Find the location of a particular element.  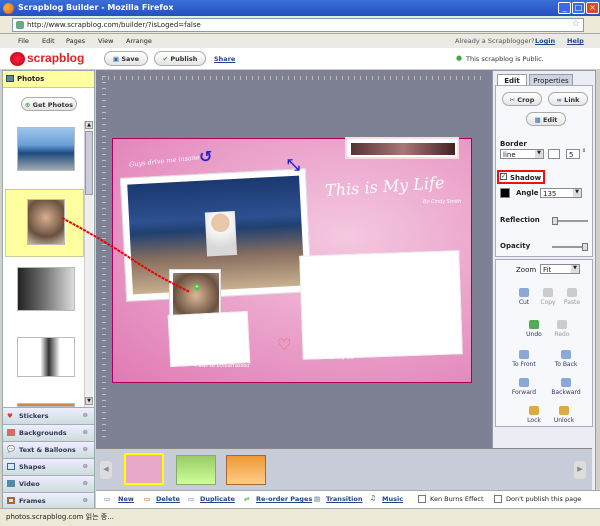

backward-button: Backward is located at coordinates (566, 387).